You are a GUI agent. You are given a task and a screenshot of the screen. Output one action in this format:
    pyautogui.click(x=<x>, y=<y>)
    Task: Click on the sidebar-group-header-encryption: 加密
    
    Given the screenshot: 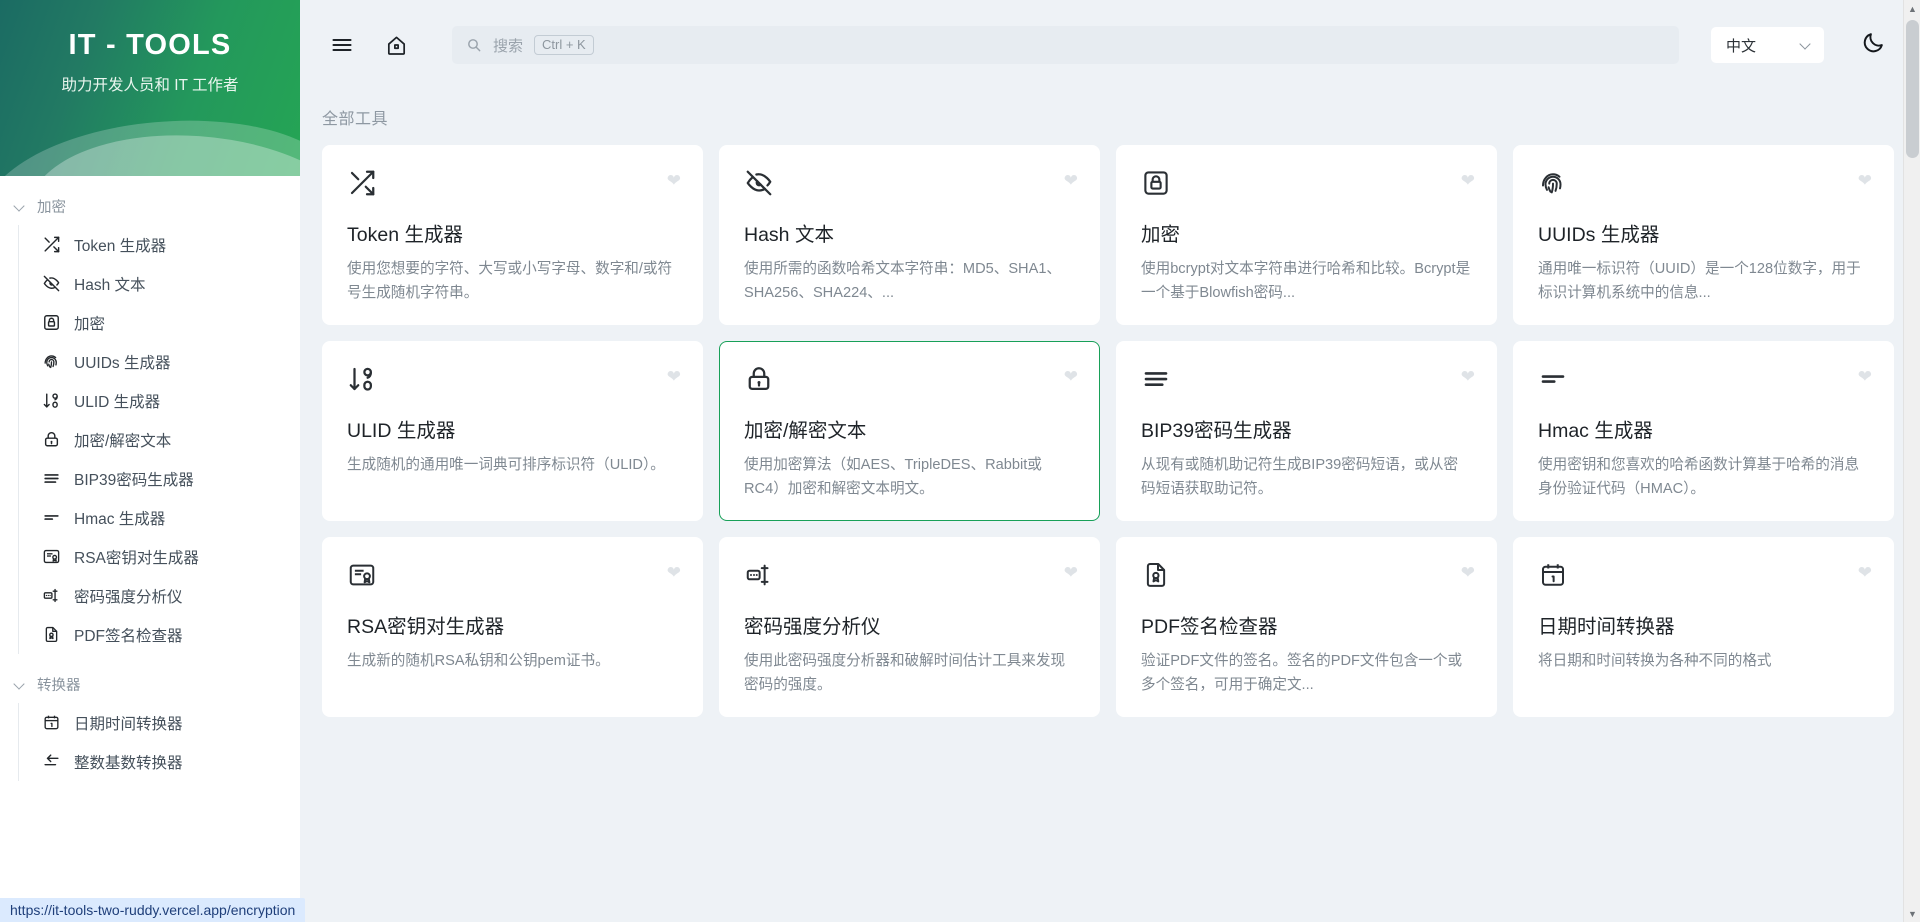 What is the action you would take?
    pyautogui.click(x=150, y=206)
    